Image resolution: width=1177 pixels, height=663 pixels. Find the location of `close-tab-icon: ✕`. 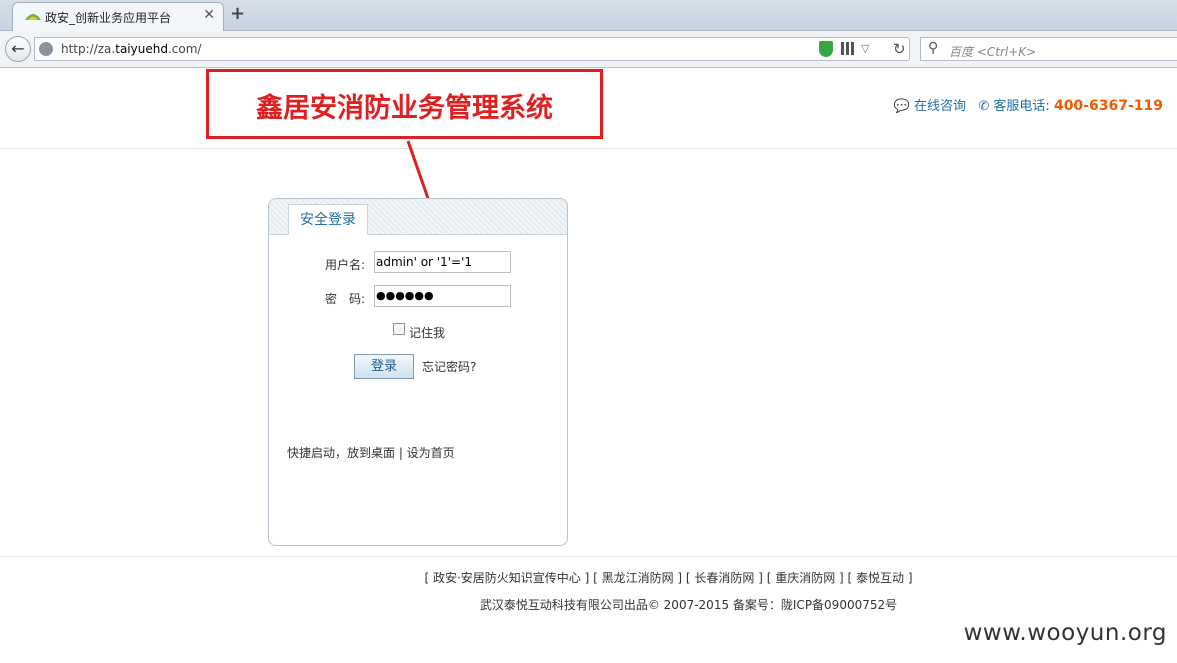

close-tab-icon: ✕ is located at coordinates (209, 15).